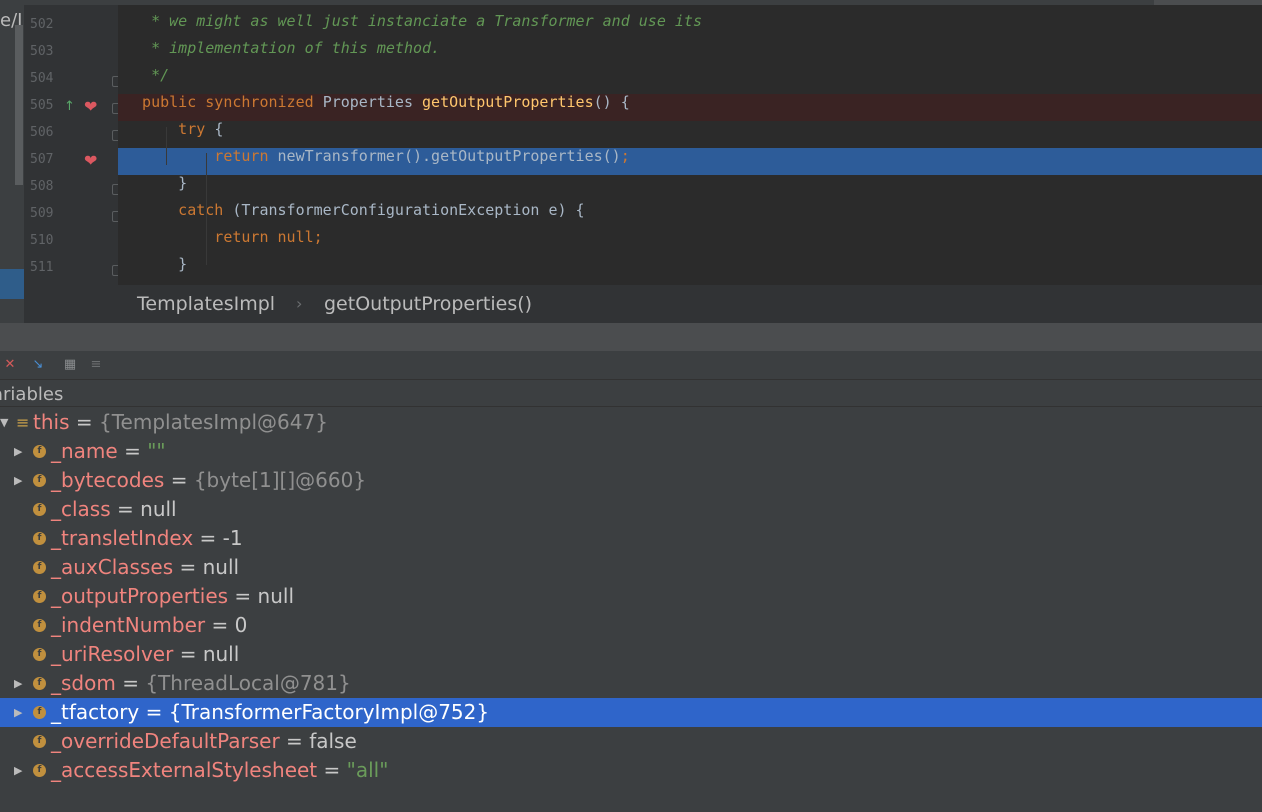  What do you see at coordinates (428, 304) in the screenshot?
I see `breadcrumb-method: getOutputProperties()` at bounding box center [428, 304].